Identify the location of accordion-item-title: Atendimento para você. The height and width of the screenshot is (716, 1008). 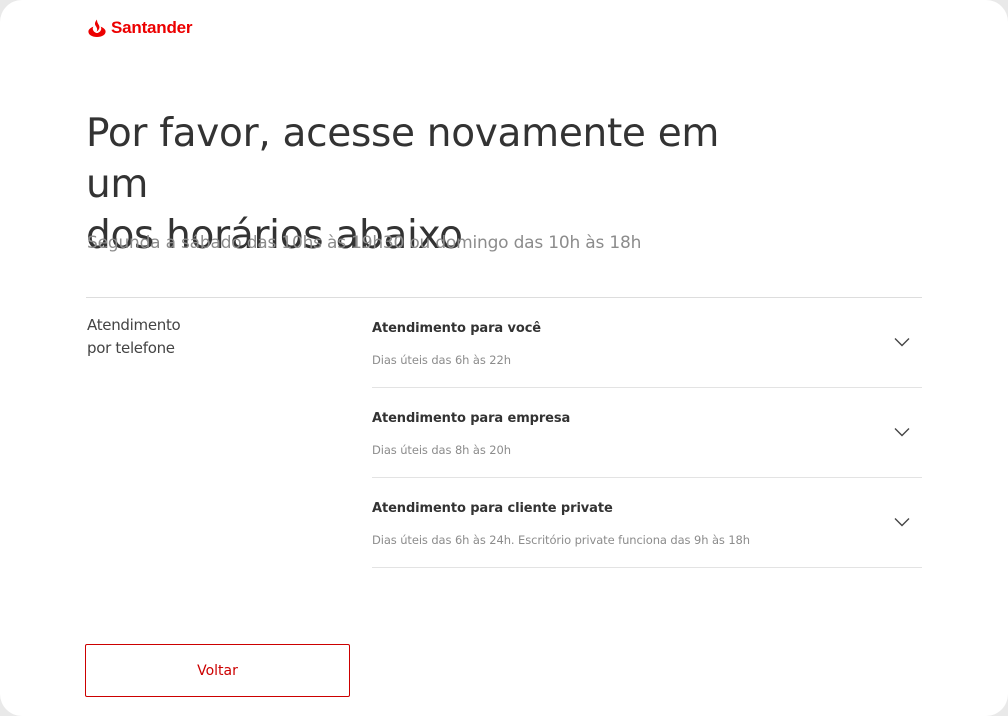
(457, 328).